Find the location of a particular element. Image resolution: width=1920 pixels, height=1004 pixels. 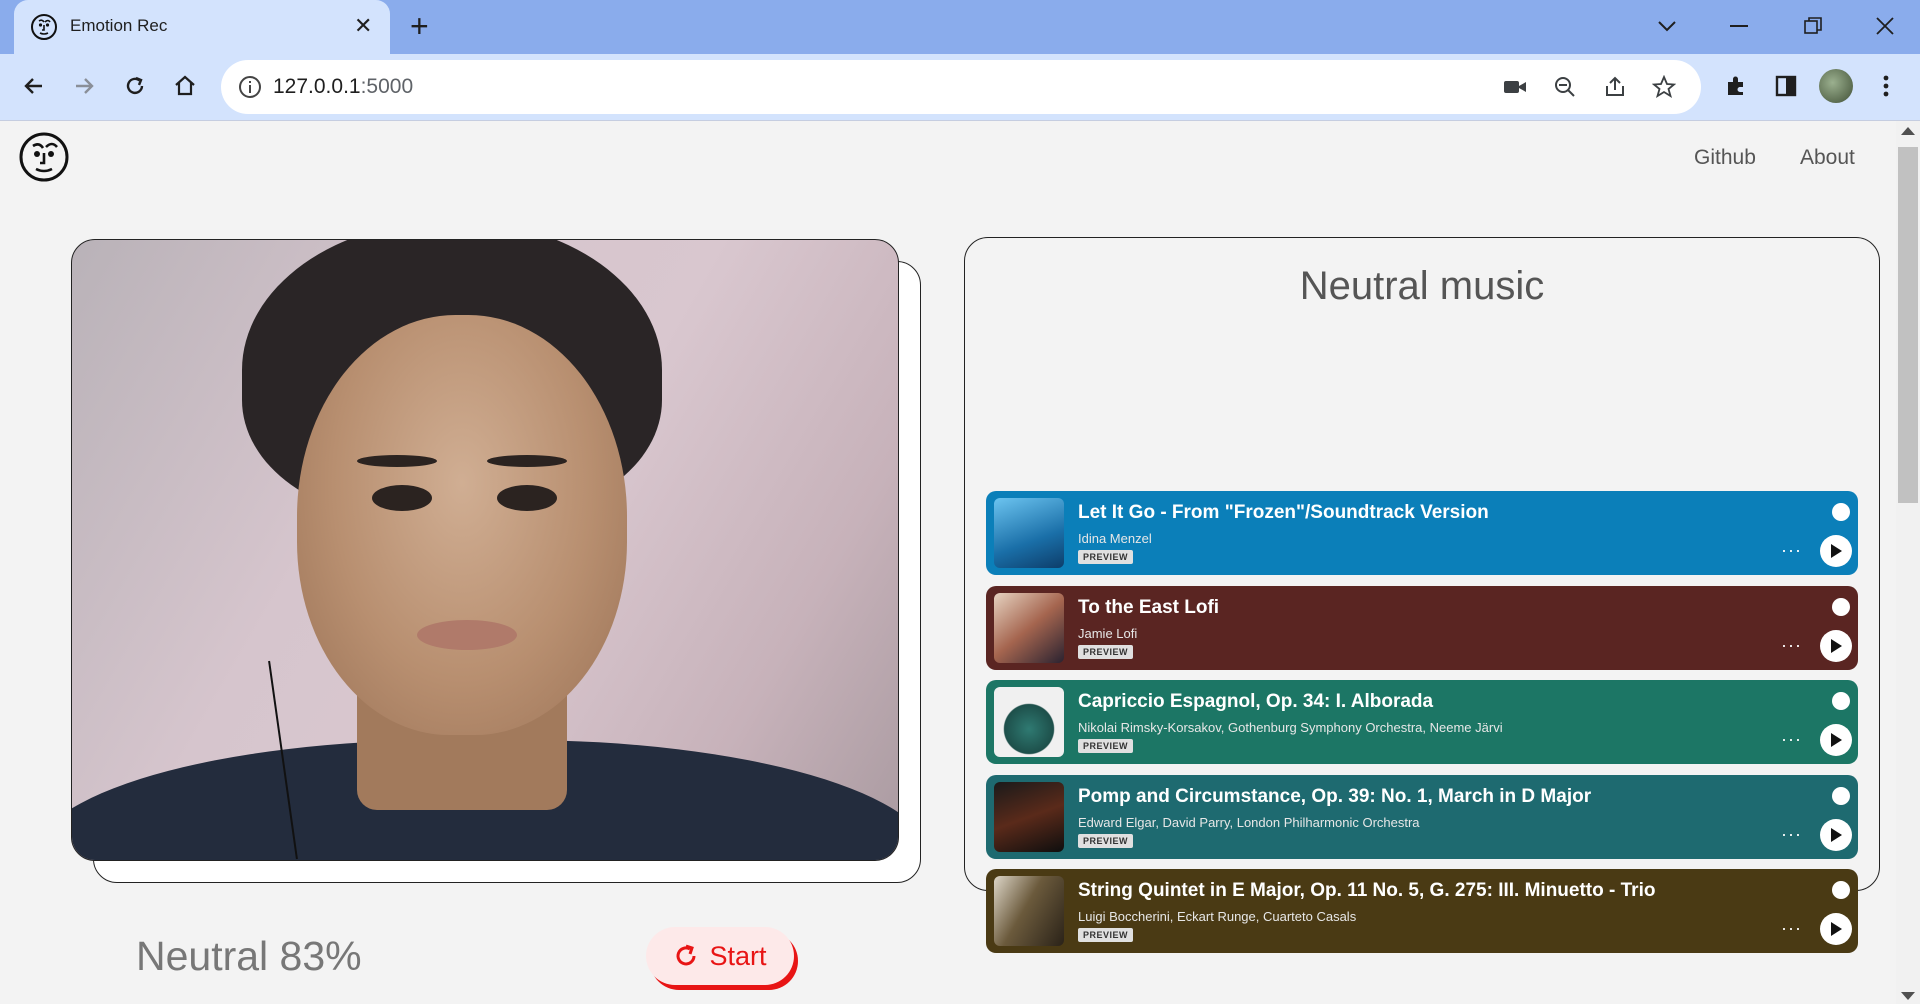

face-logo-icon is located at coordinates (44, 27).